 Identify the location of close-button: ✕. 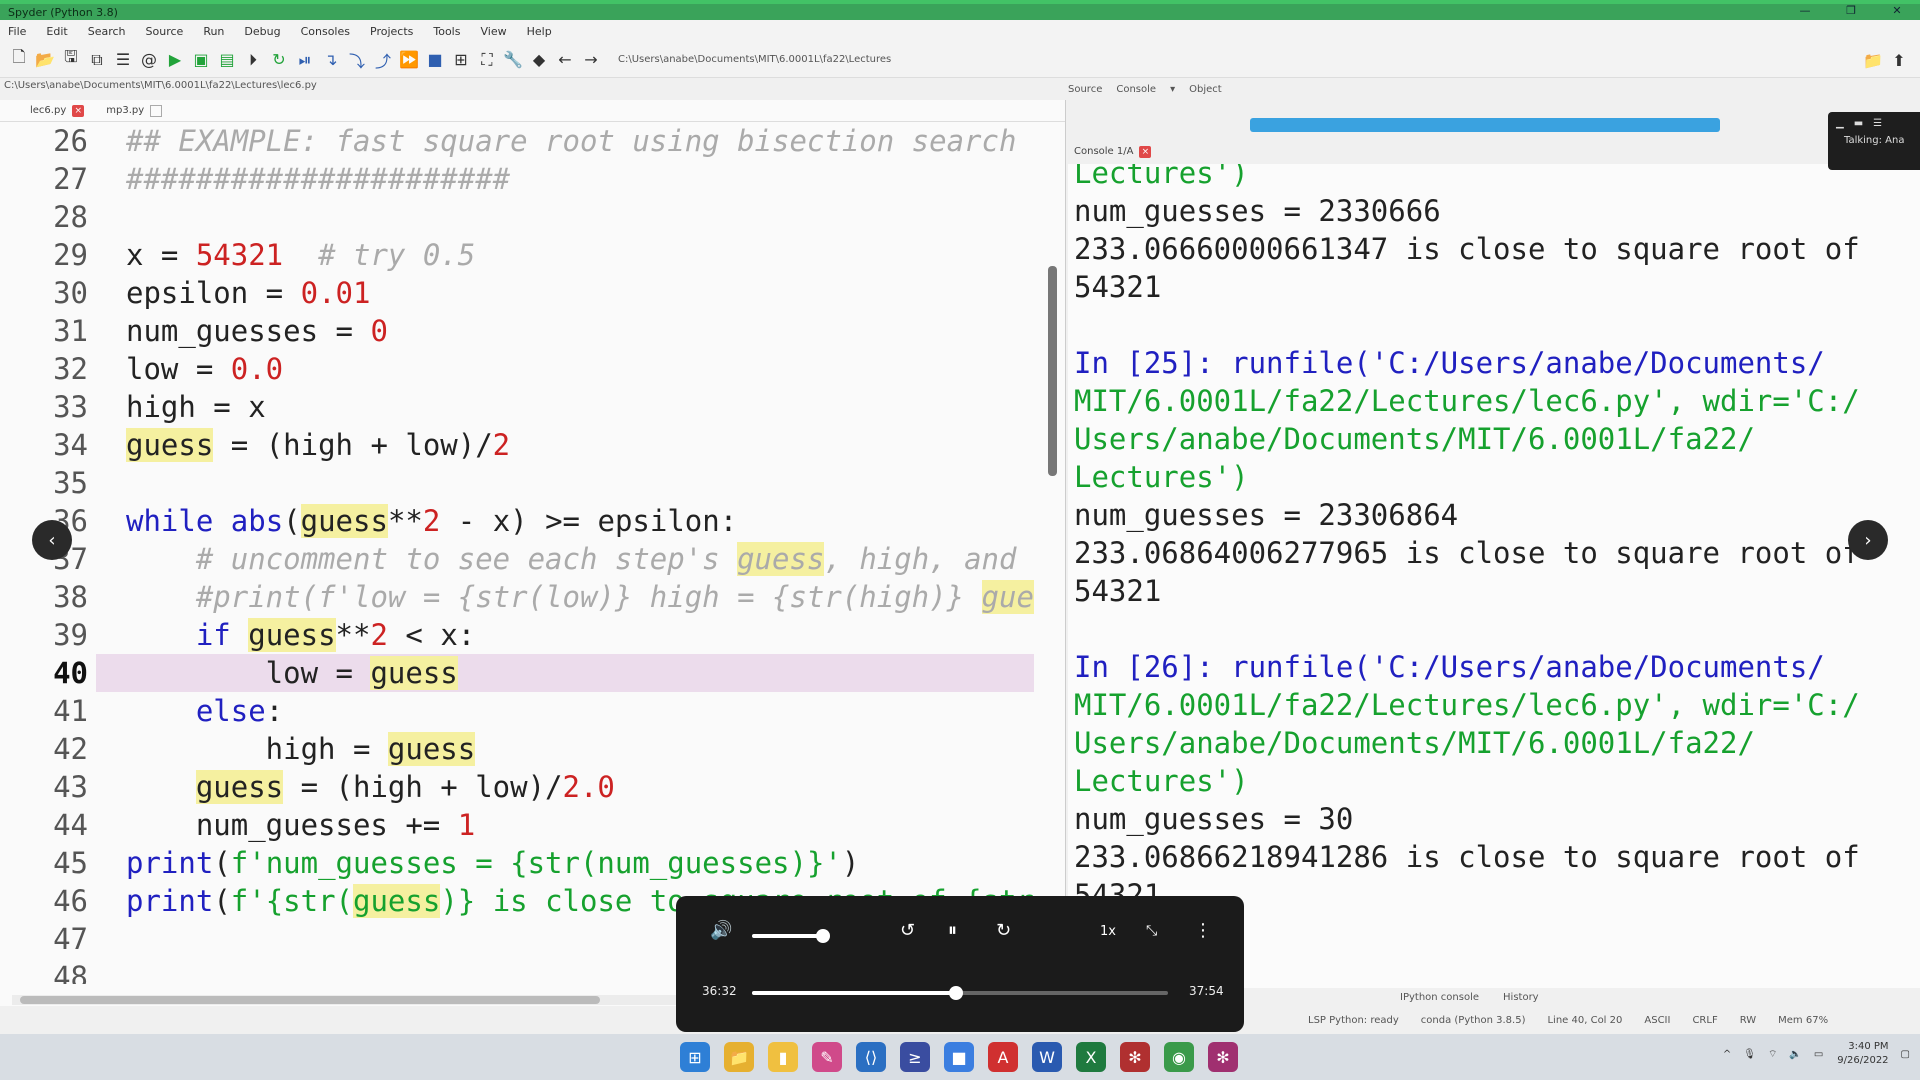
(1897, 12).